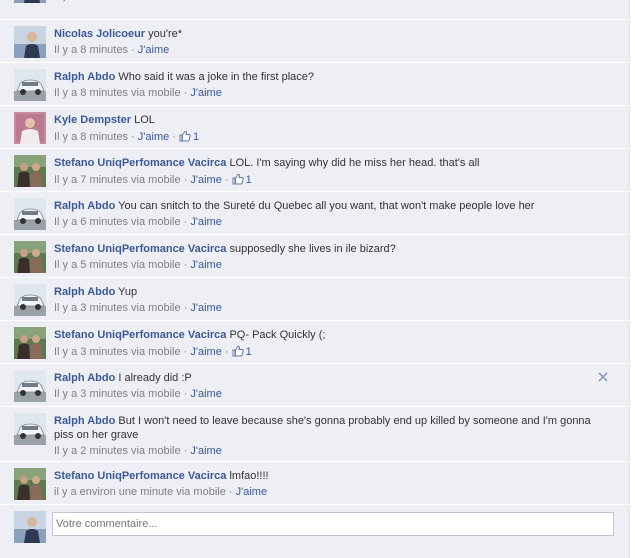 The image size is (635, 558). What do you see at coordinates (99, 34) in the screenshot?
I see `comment-author-link: Nicolas Jolicoeur` at bounding box center [99, 34].